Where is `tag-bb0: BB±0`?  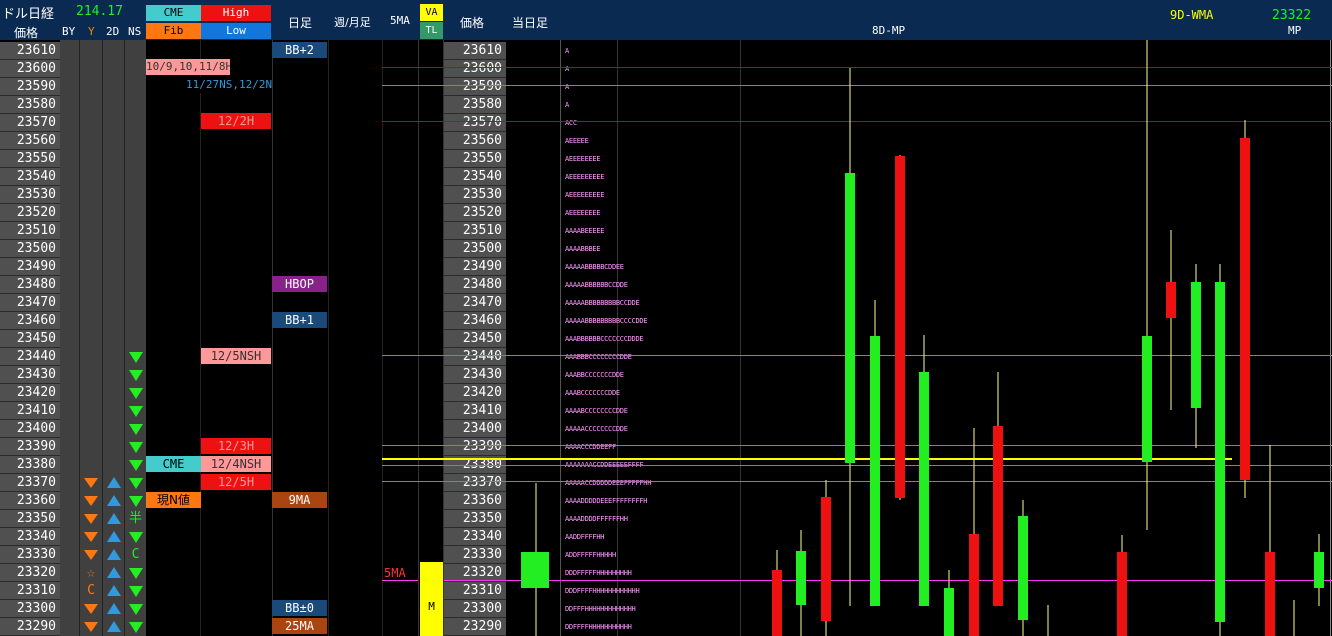 tag-bb0: BB±0 is located at coordinates (299, 608).